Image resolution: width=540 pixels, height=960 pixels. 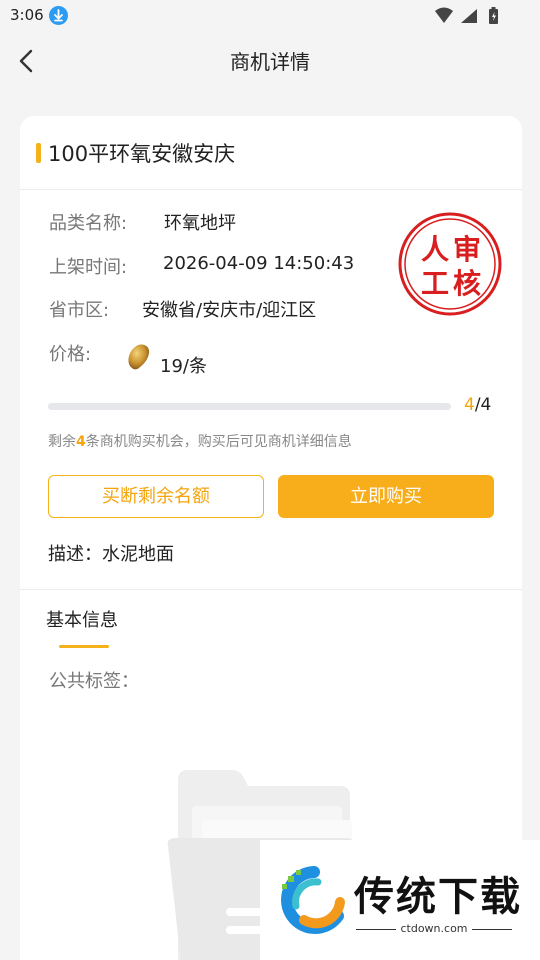 What do you see at coordinates (111, 554) in the screenshot?
I see `description: 描述：水泥地面` at bounding box center [111, 554].